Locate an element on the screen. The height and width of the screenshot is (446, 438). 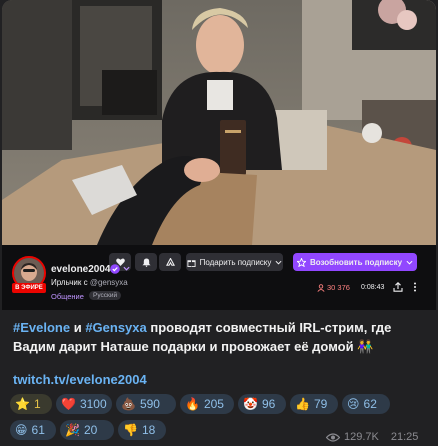
fire-reaction-icon: 🔥 is located at coordinates (192, 404).